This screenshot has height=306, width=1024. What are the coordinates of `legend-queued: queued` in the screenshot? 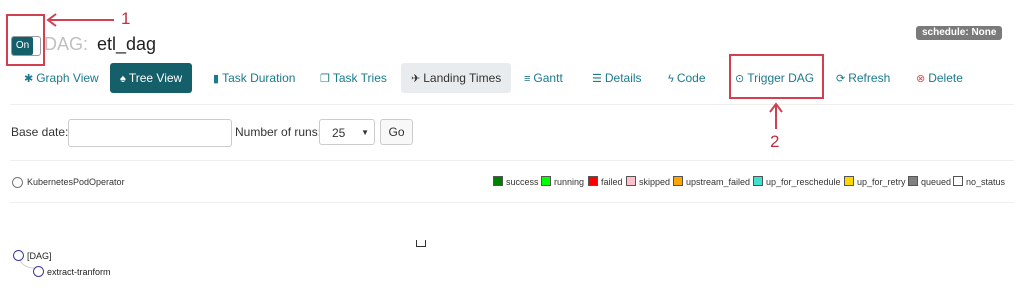 It's located at (929, 182).